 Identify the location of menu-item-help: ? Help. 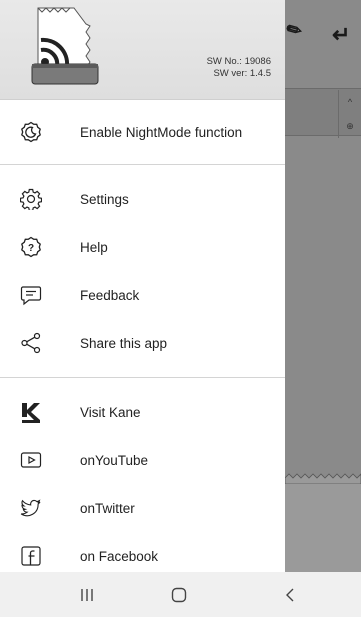
(142, 247).